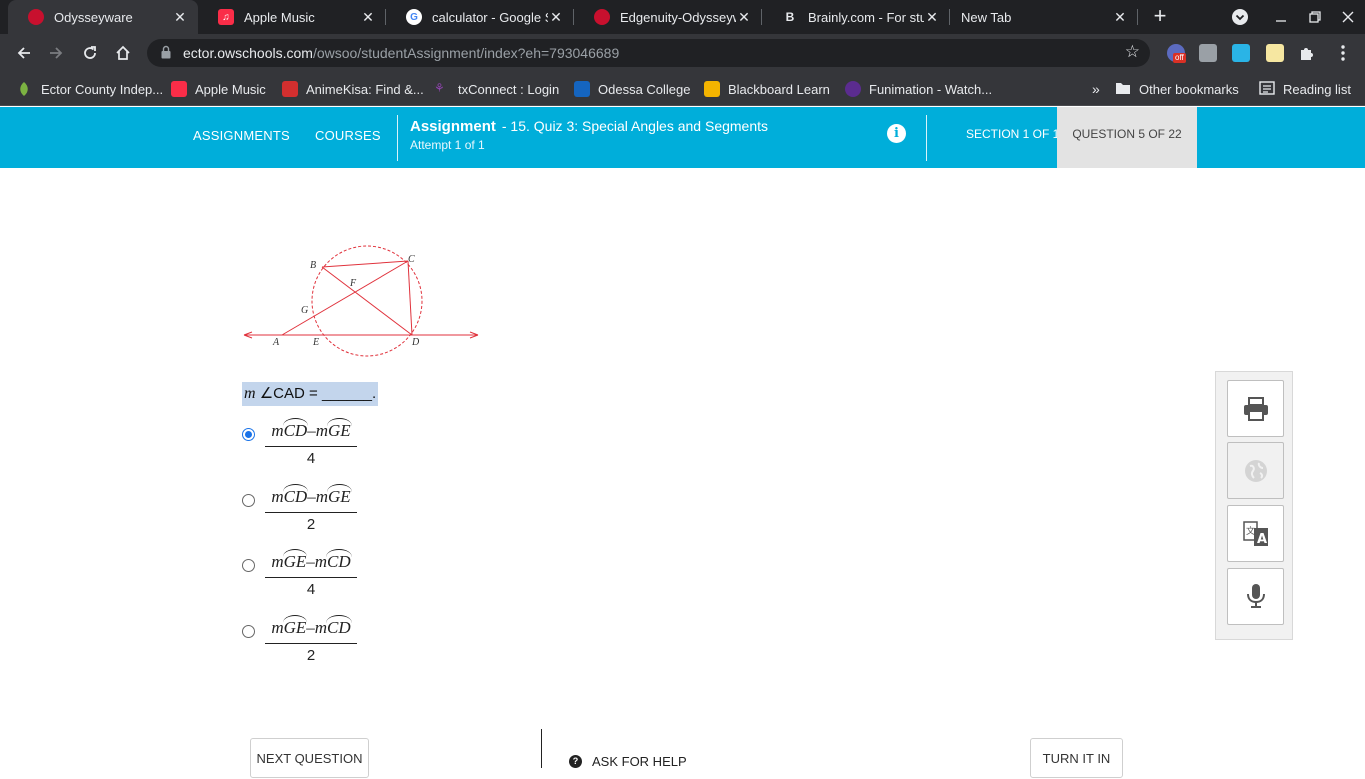 The image size is (1365, 779). What do you see at coordinates (241, 137) in the screenshot?
I see `nav-assignments: ASSIGNMENTS` at bounding box center [241, 137].